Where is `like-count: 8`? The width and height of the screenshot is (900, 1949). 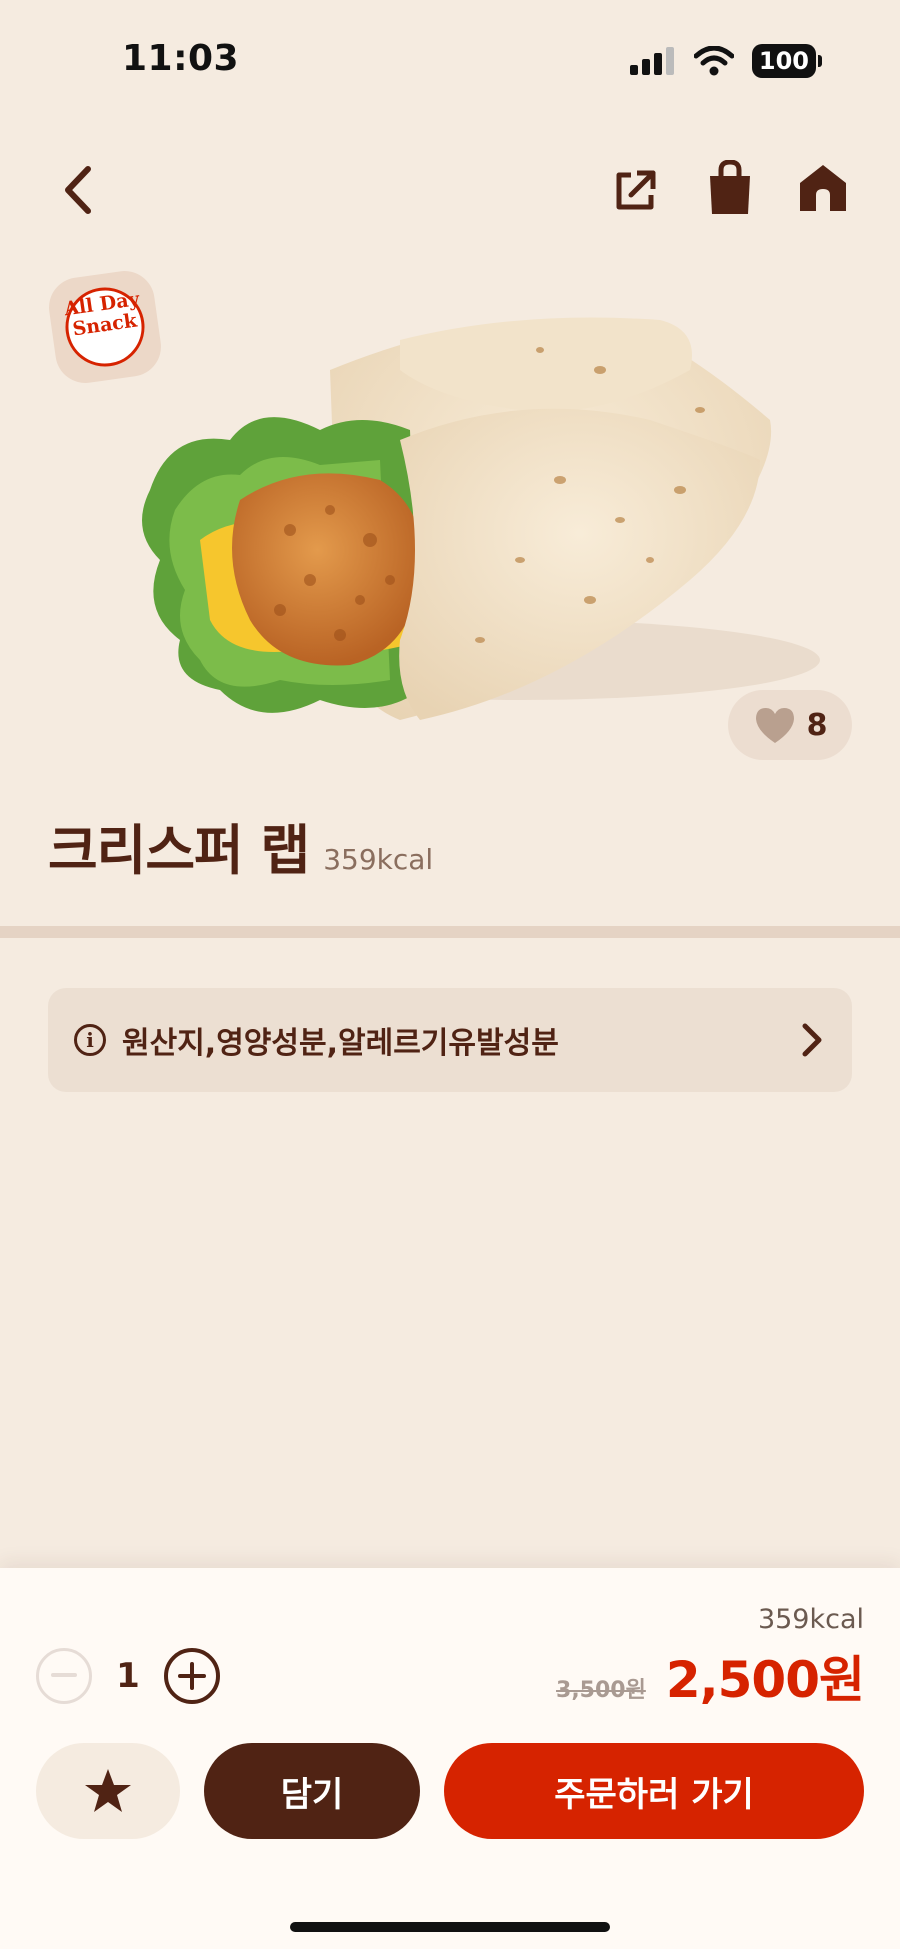 like-count: 8 is located at coordinates (817, 725).